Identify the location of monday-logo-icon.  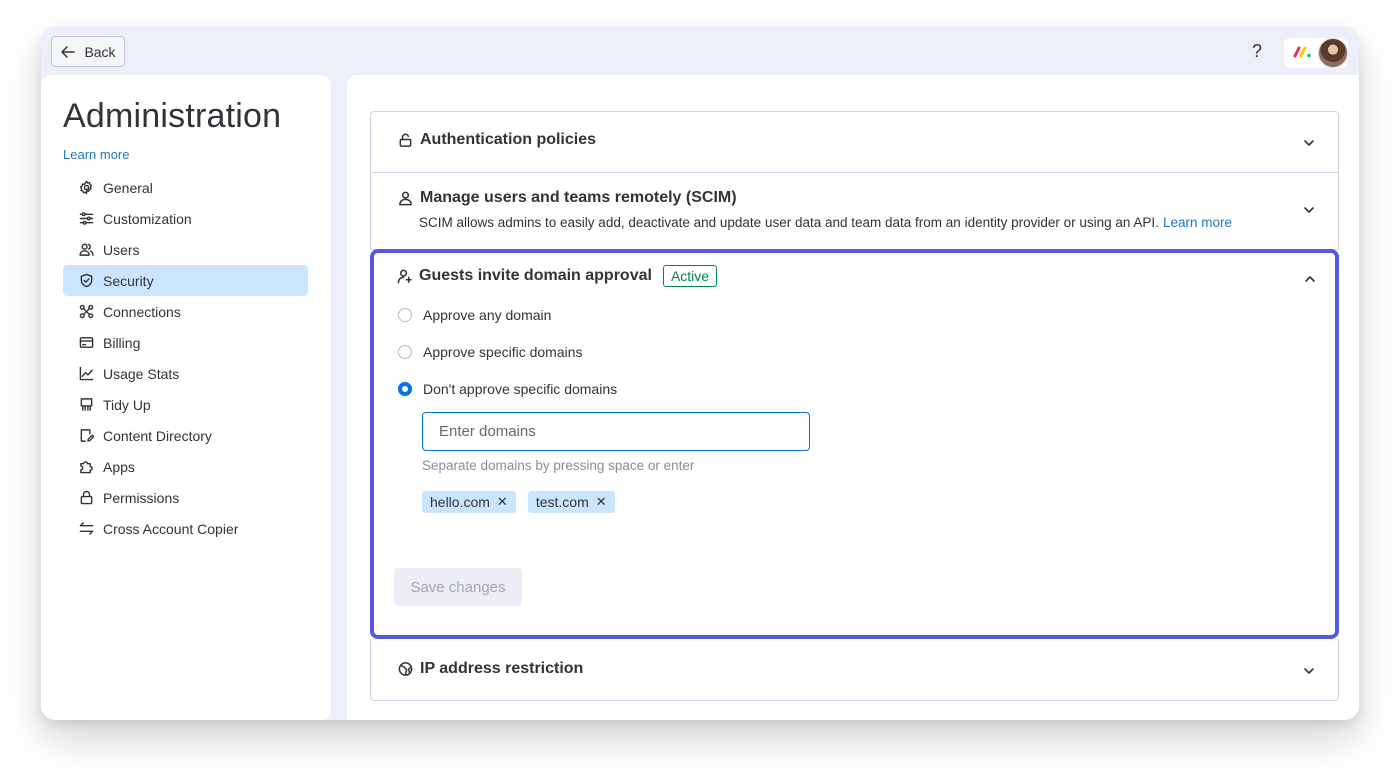
(1302, 52).